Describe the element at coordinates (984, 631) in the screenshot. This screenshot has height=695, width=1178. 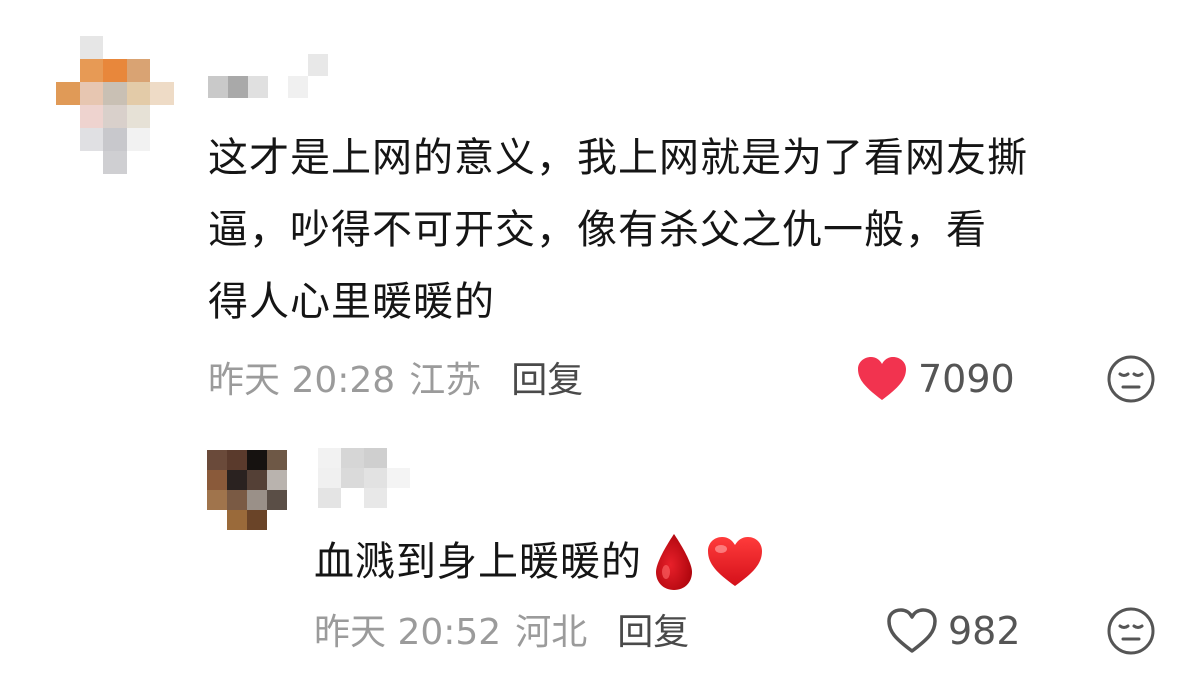
I see `like-count: 982` at that location.